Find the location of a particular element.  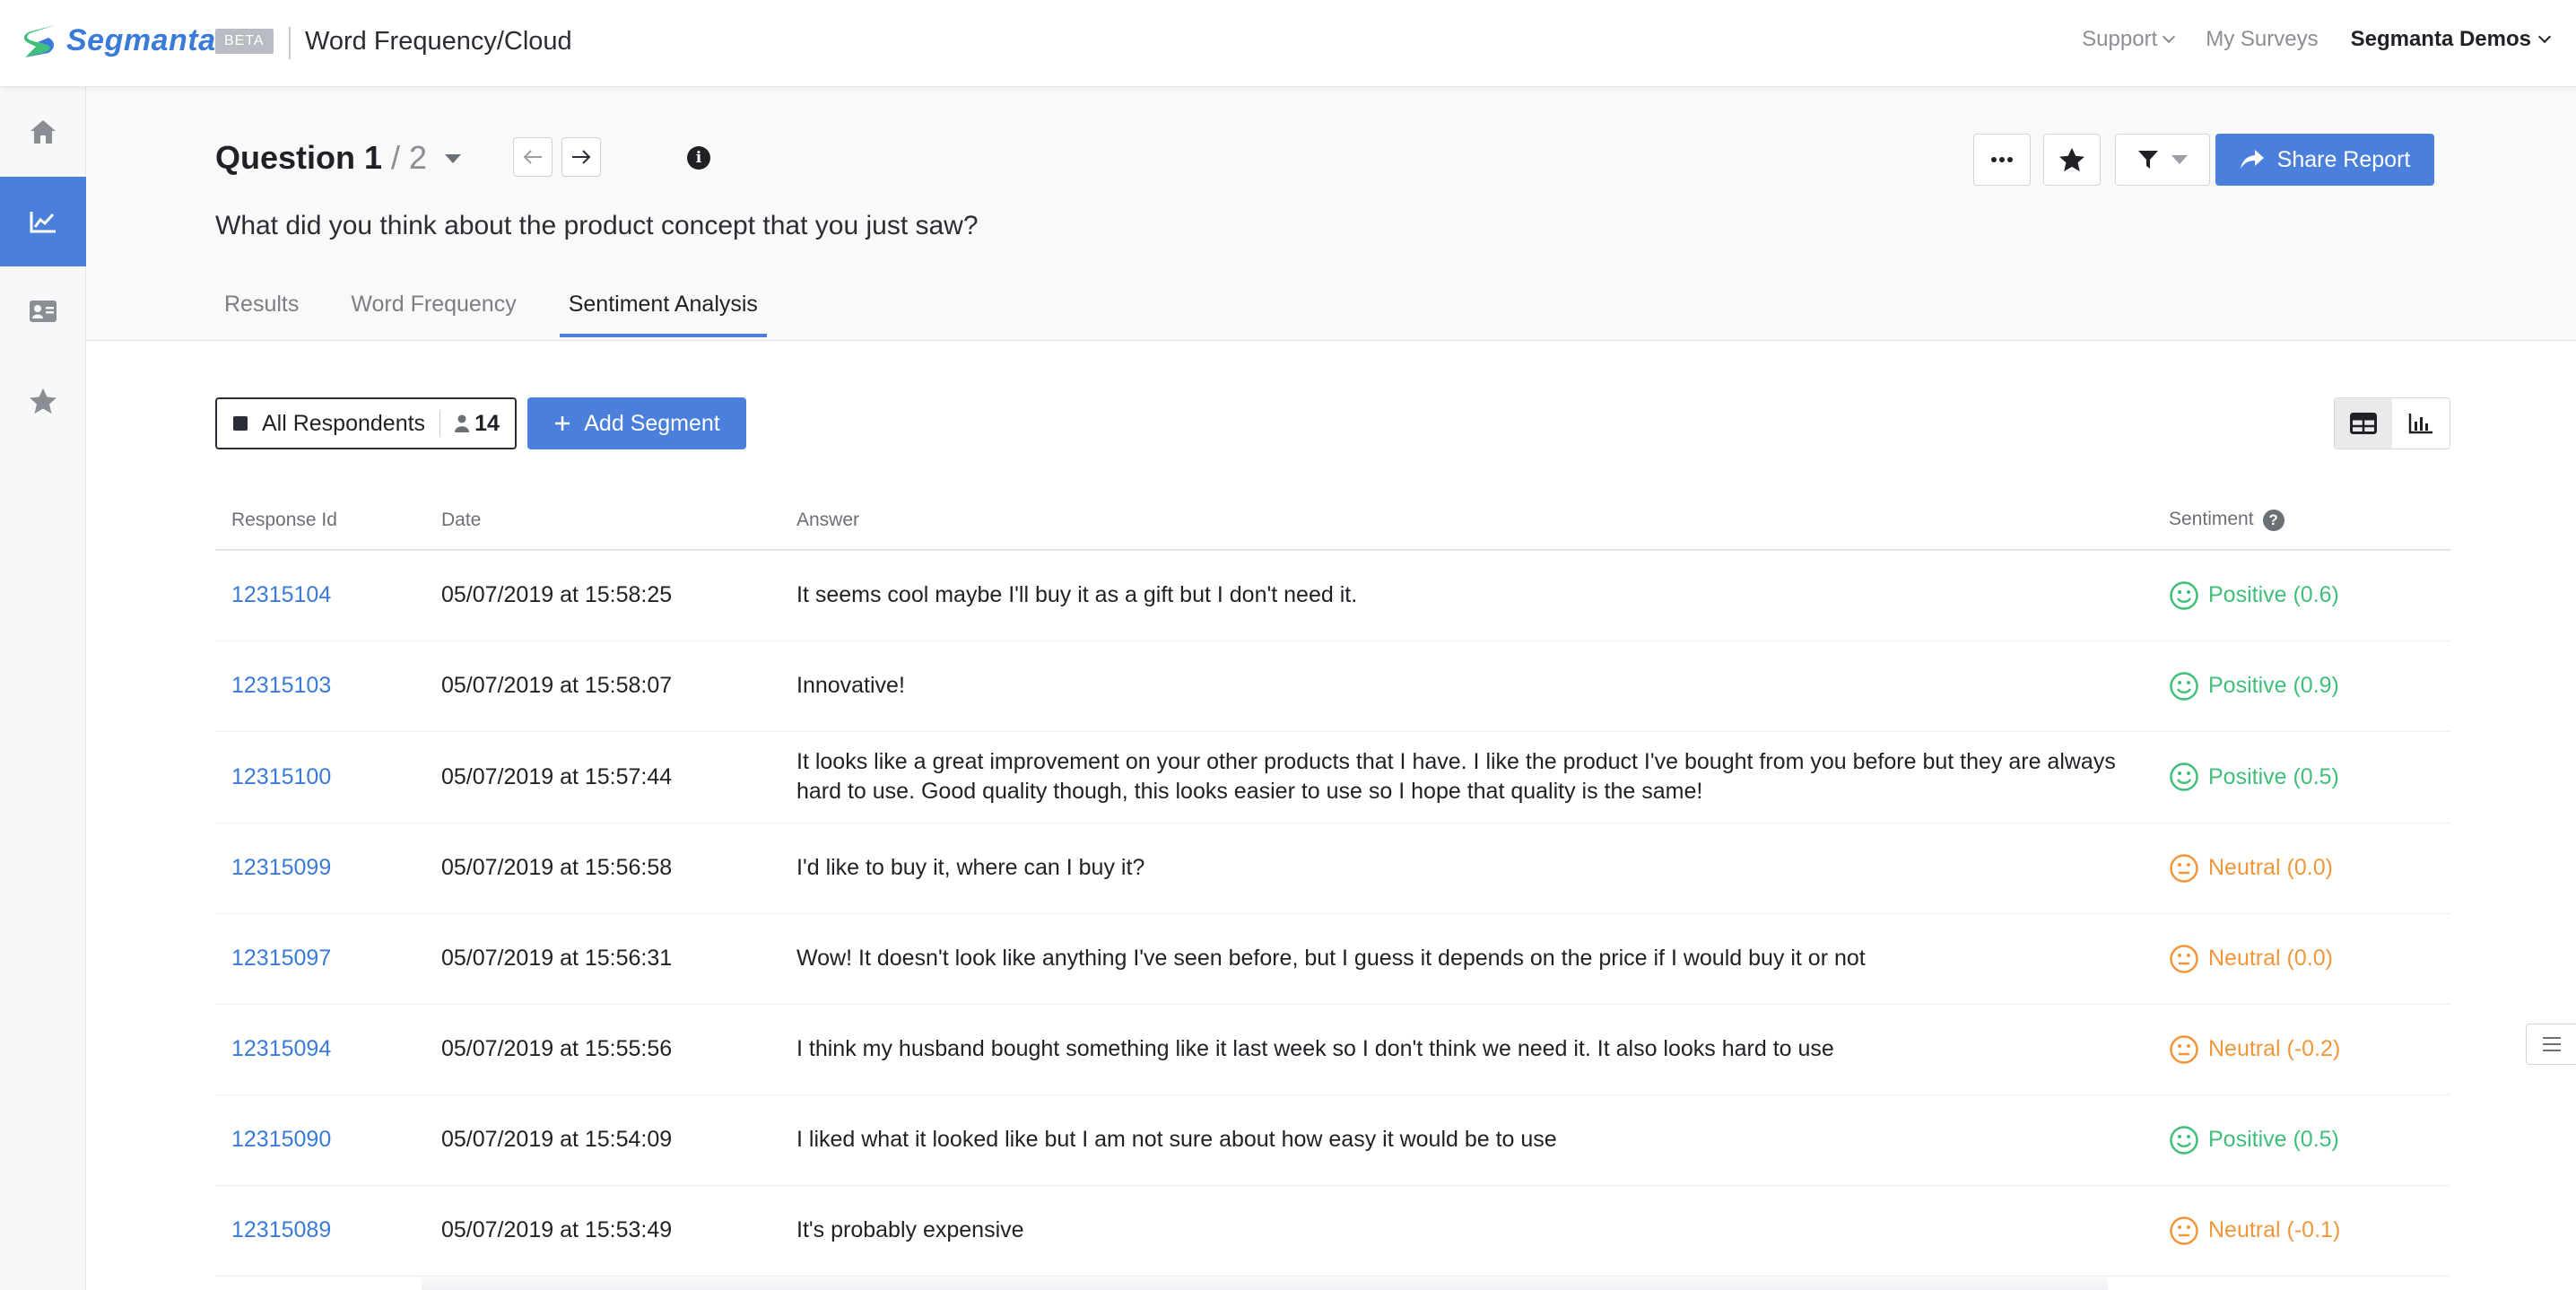

column-header-sentiment: Sentiment? is located at coordinates (2301, 521).